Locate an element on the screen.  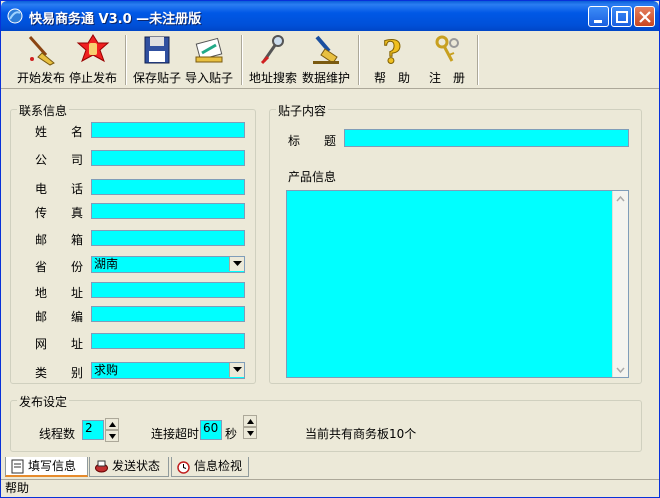
province-select: 湖南 is located at coordinates (168, 264).